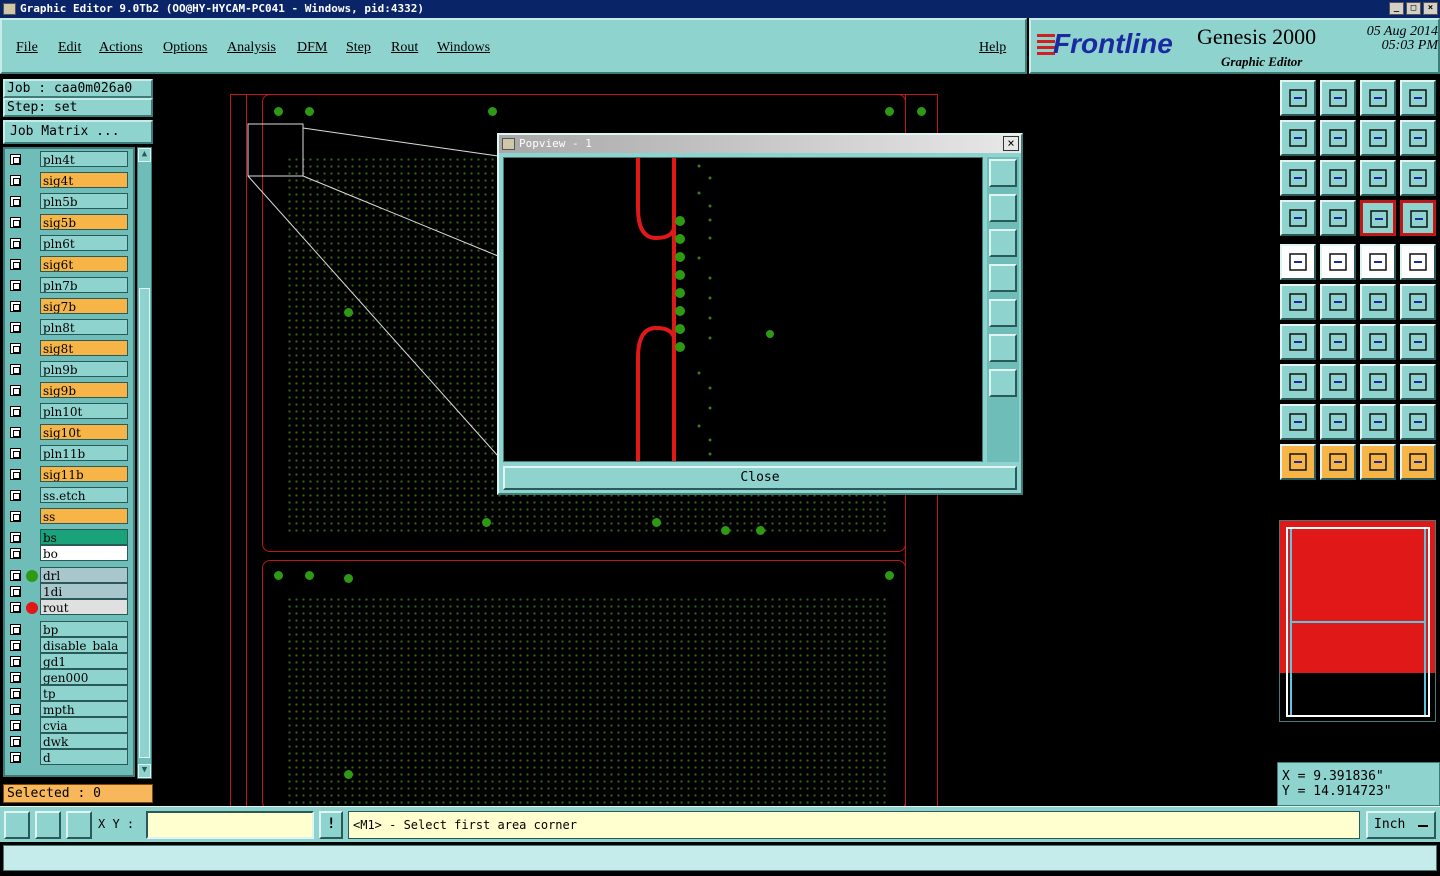 Image resolution: width=1440 pixels, height=876 pixels. Describe the element at coordinates (185, 48) in the screenshot. I see `menu-options: Options` at that location.